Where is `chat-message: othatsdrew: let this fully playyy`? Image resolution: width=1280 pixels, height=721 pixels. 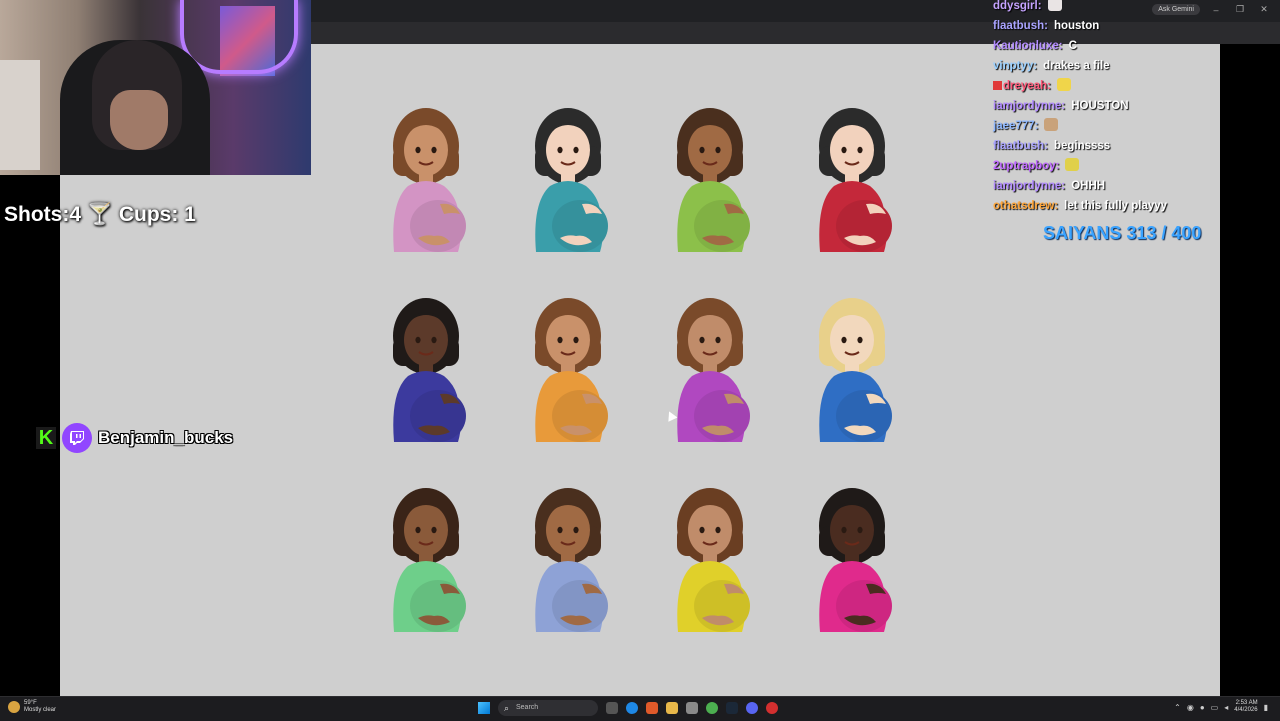 chat-message: othatsdrew: let this fully playyy is located at coordinates (1113, 206).